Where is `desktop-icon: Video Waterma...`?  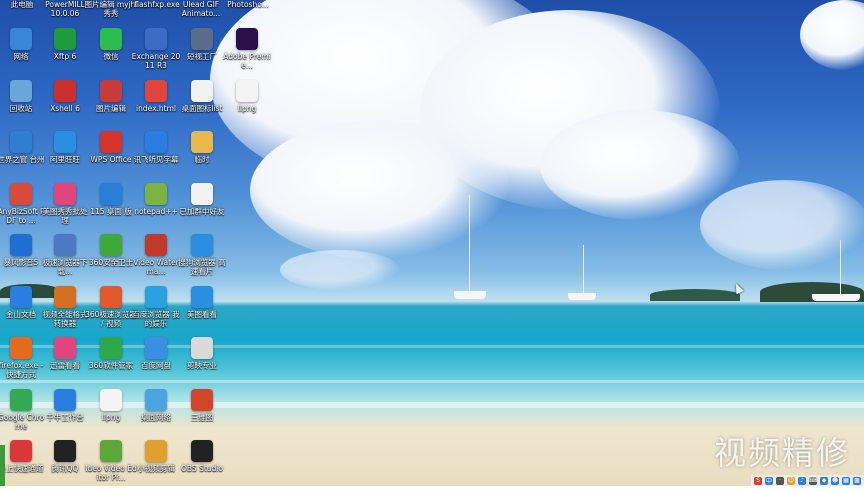
desktop-icon: Video Waterma... is located at coordinates (156, 260).